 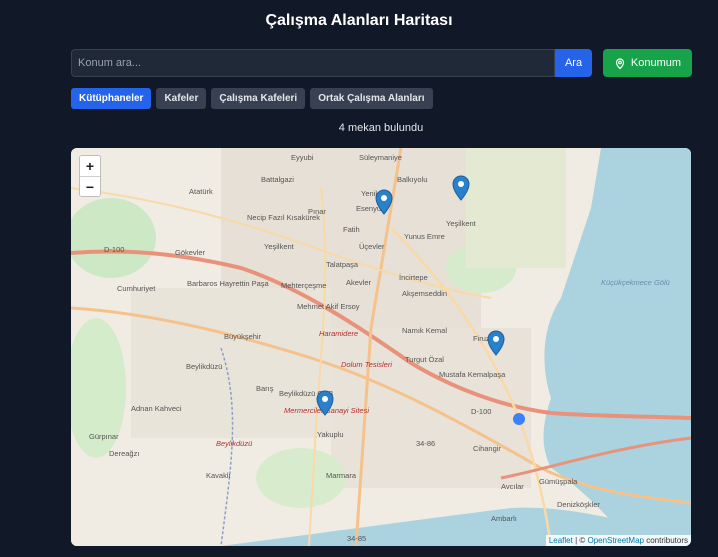 I want to click on map-label: Süleymaniye, so click(x=380, y=157).